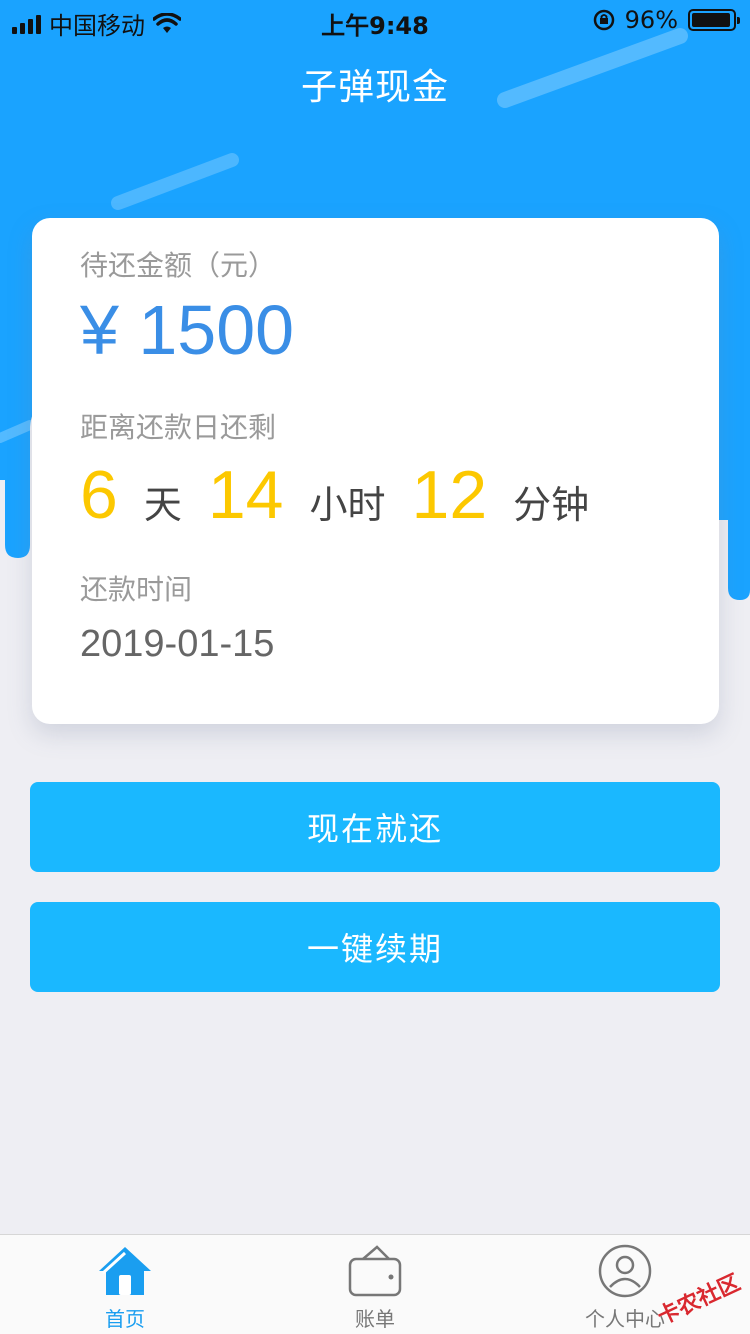 Image resolution: width=750 pixels, height=1334 pixels. Describe the element at coordinates (99, 495) in the screenshot. I see `countdown-days: 6` at that location.